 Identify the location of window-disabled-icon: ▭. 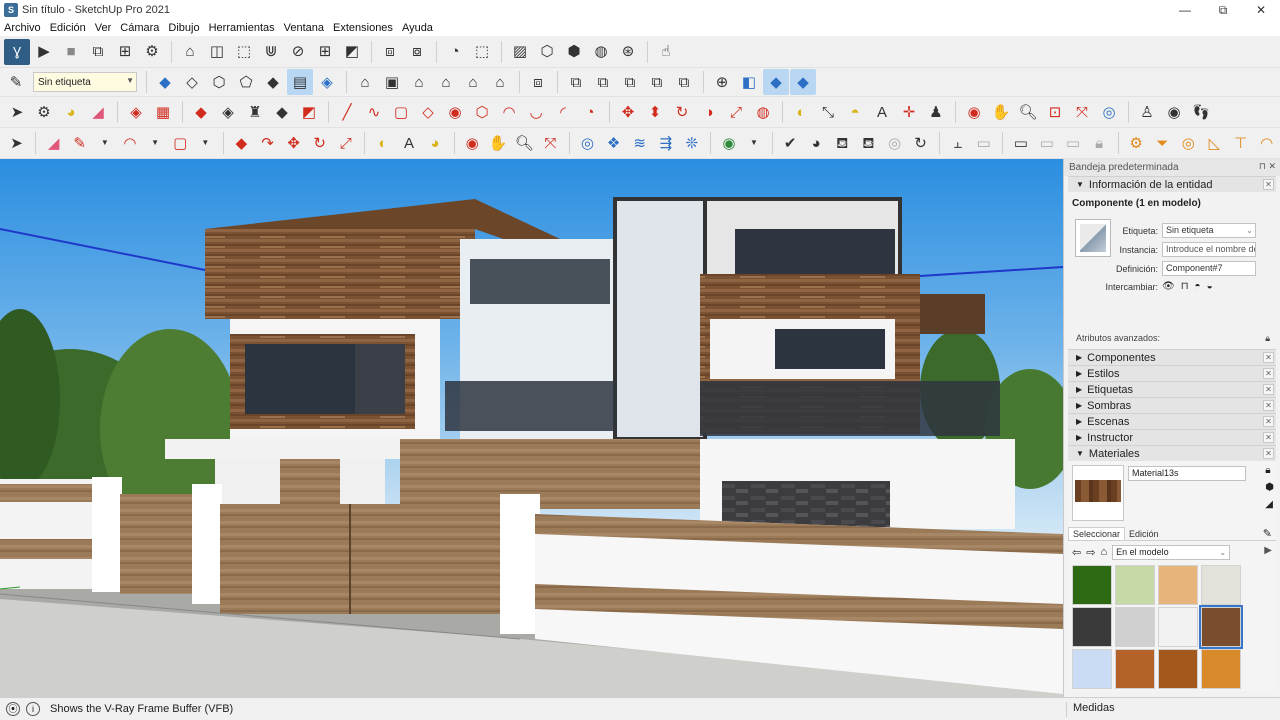
(1046, 143).